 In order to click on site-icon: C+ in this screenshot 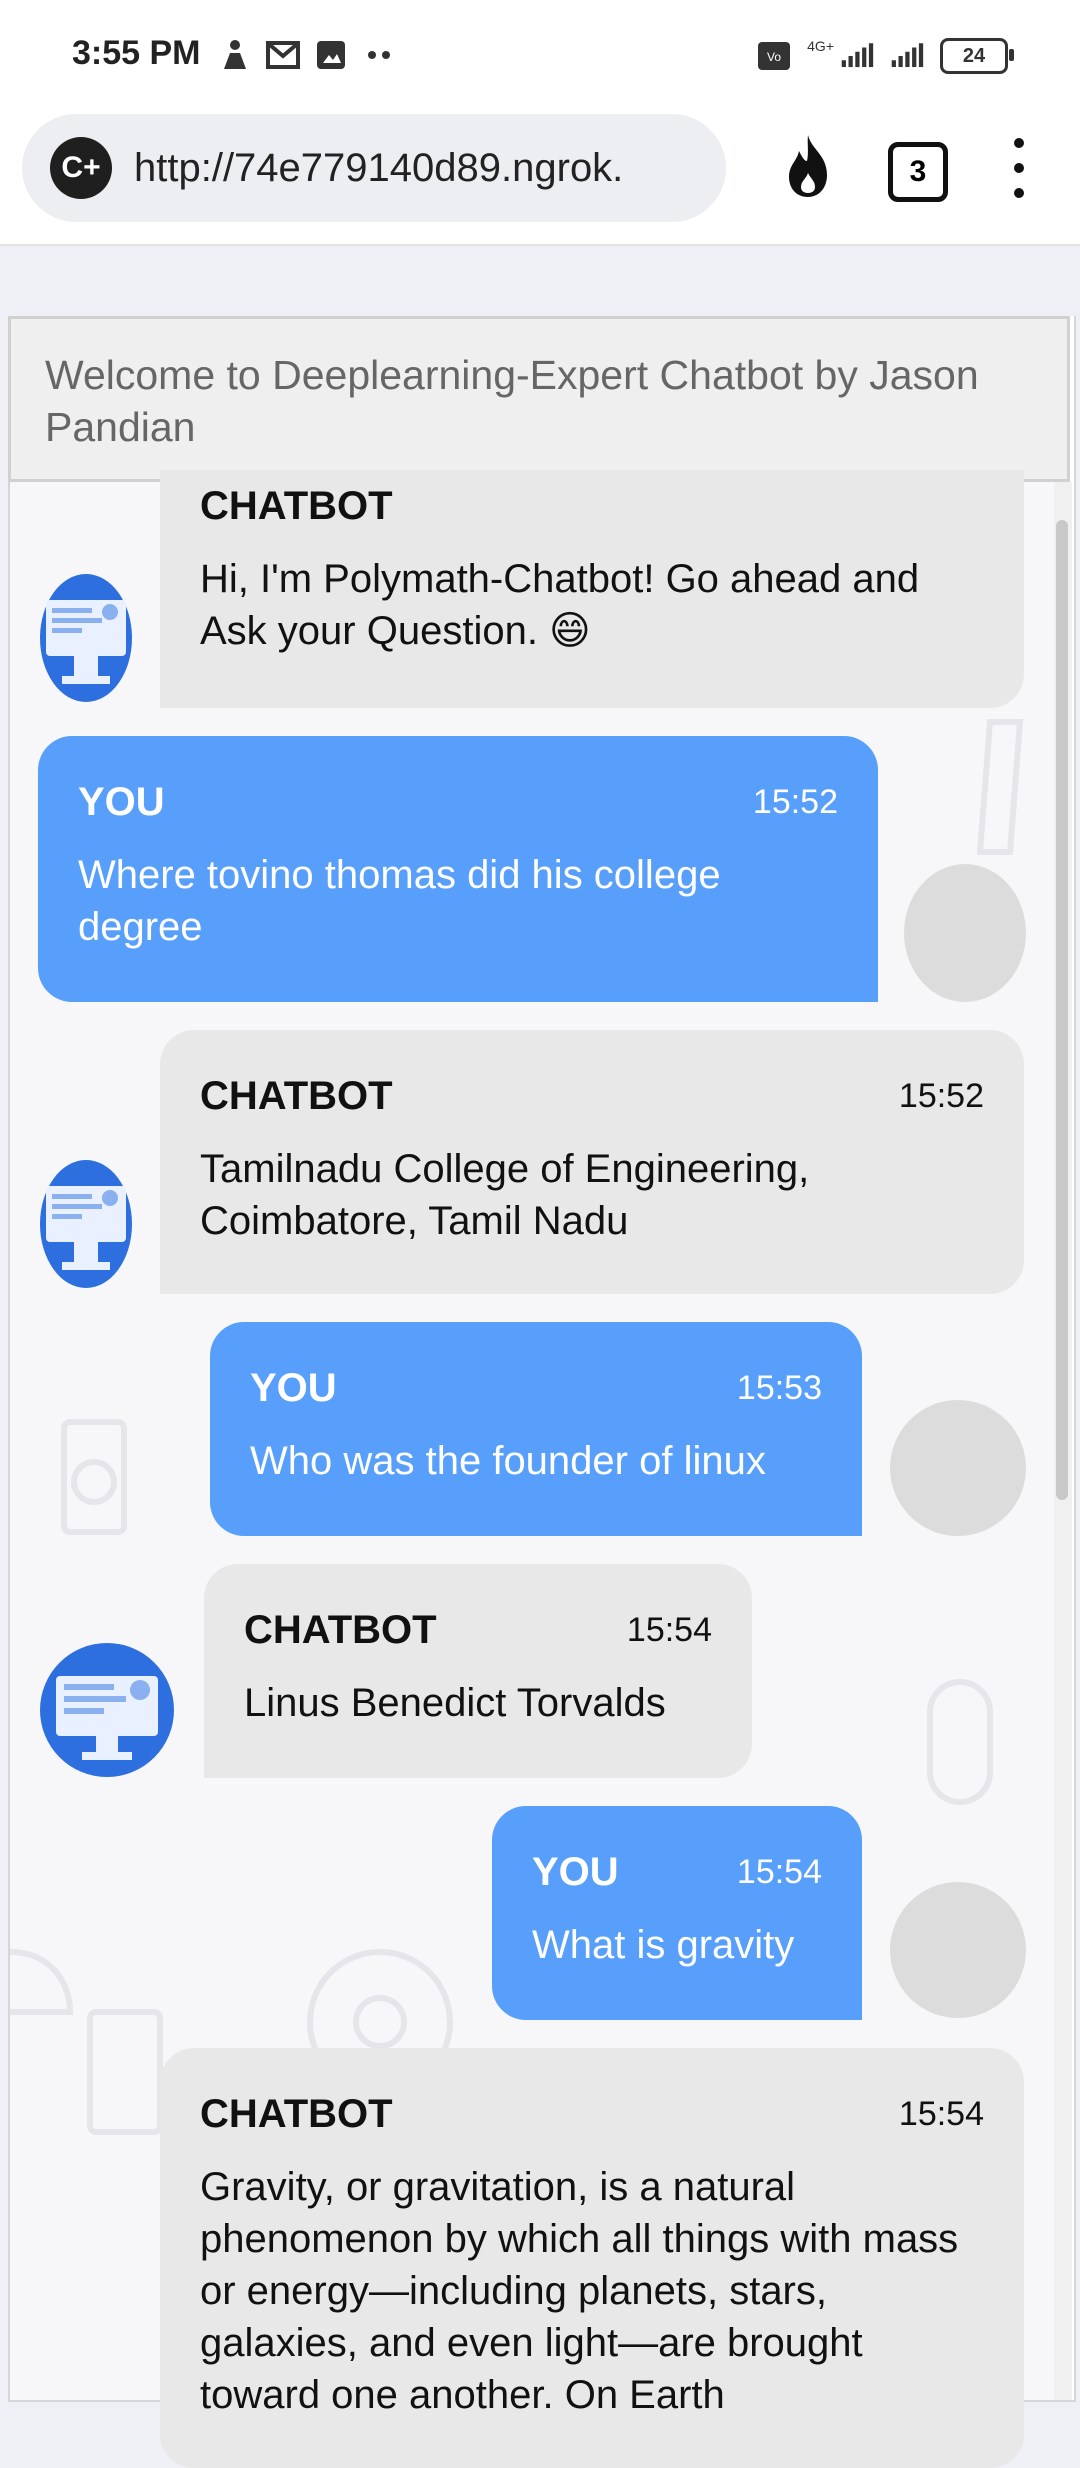, I will do `click(81, 168)`.